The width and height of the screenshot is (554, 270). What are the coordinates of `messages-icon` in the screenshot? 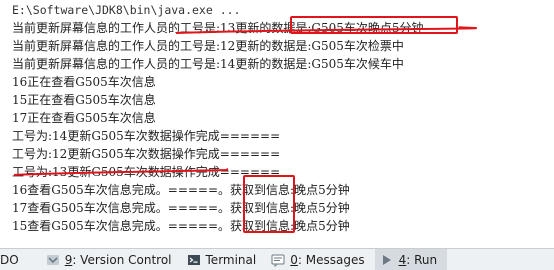 It's located at (278, 260).